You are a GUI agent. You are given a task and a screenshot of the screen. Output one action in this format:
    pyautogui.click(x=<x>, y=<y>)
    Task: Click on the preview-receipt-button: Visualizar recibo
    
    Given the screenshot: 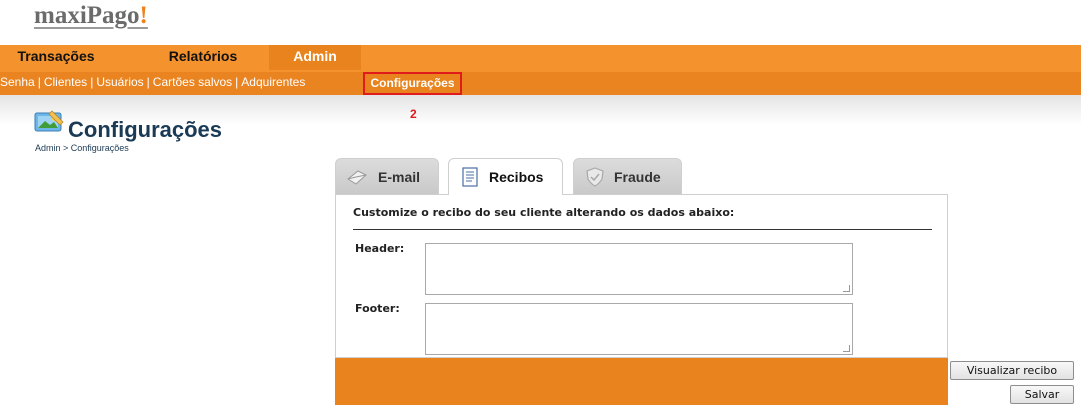 What is the action you would take?
    pyautogui.click(x=1012, y=370)
    